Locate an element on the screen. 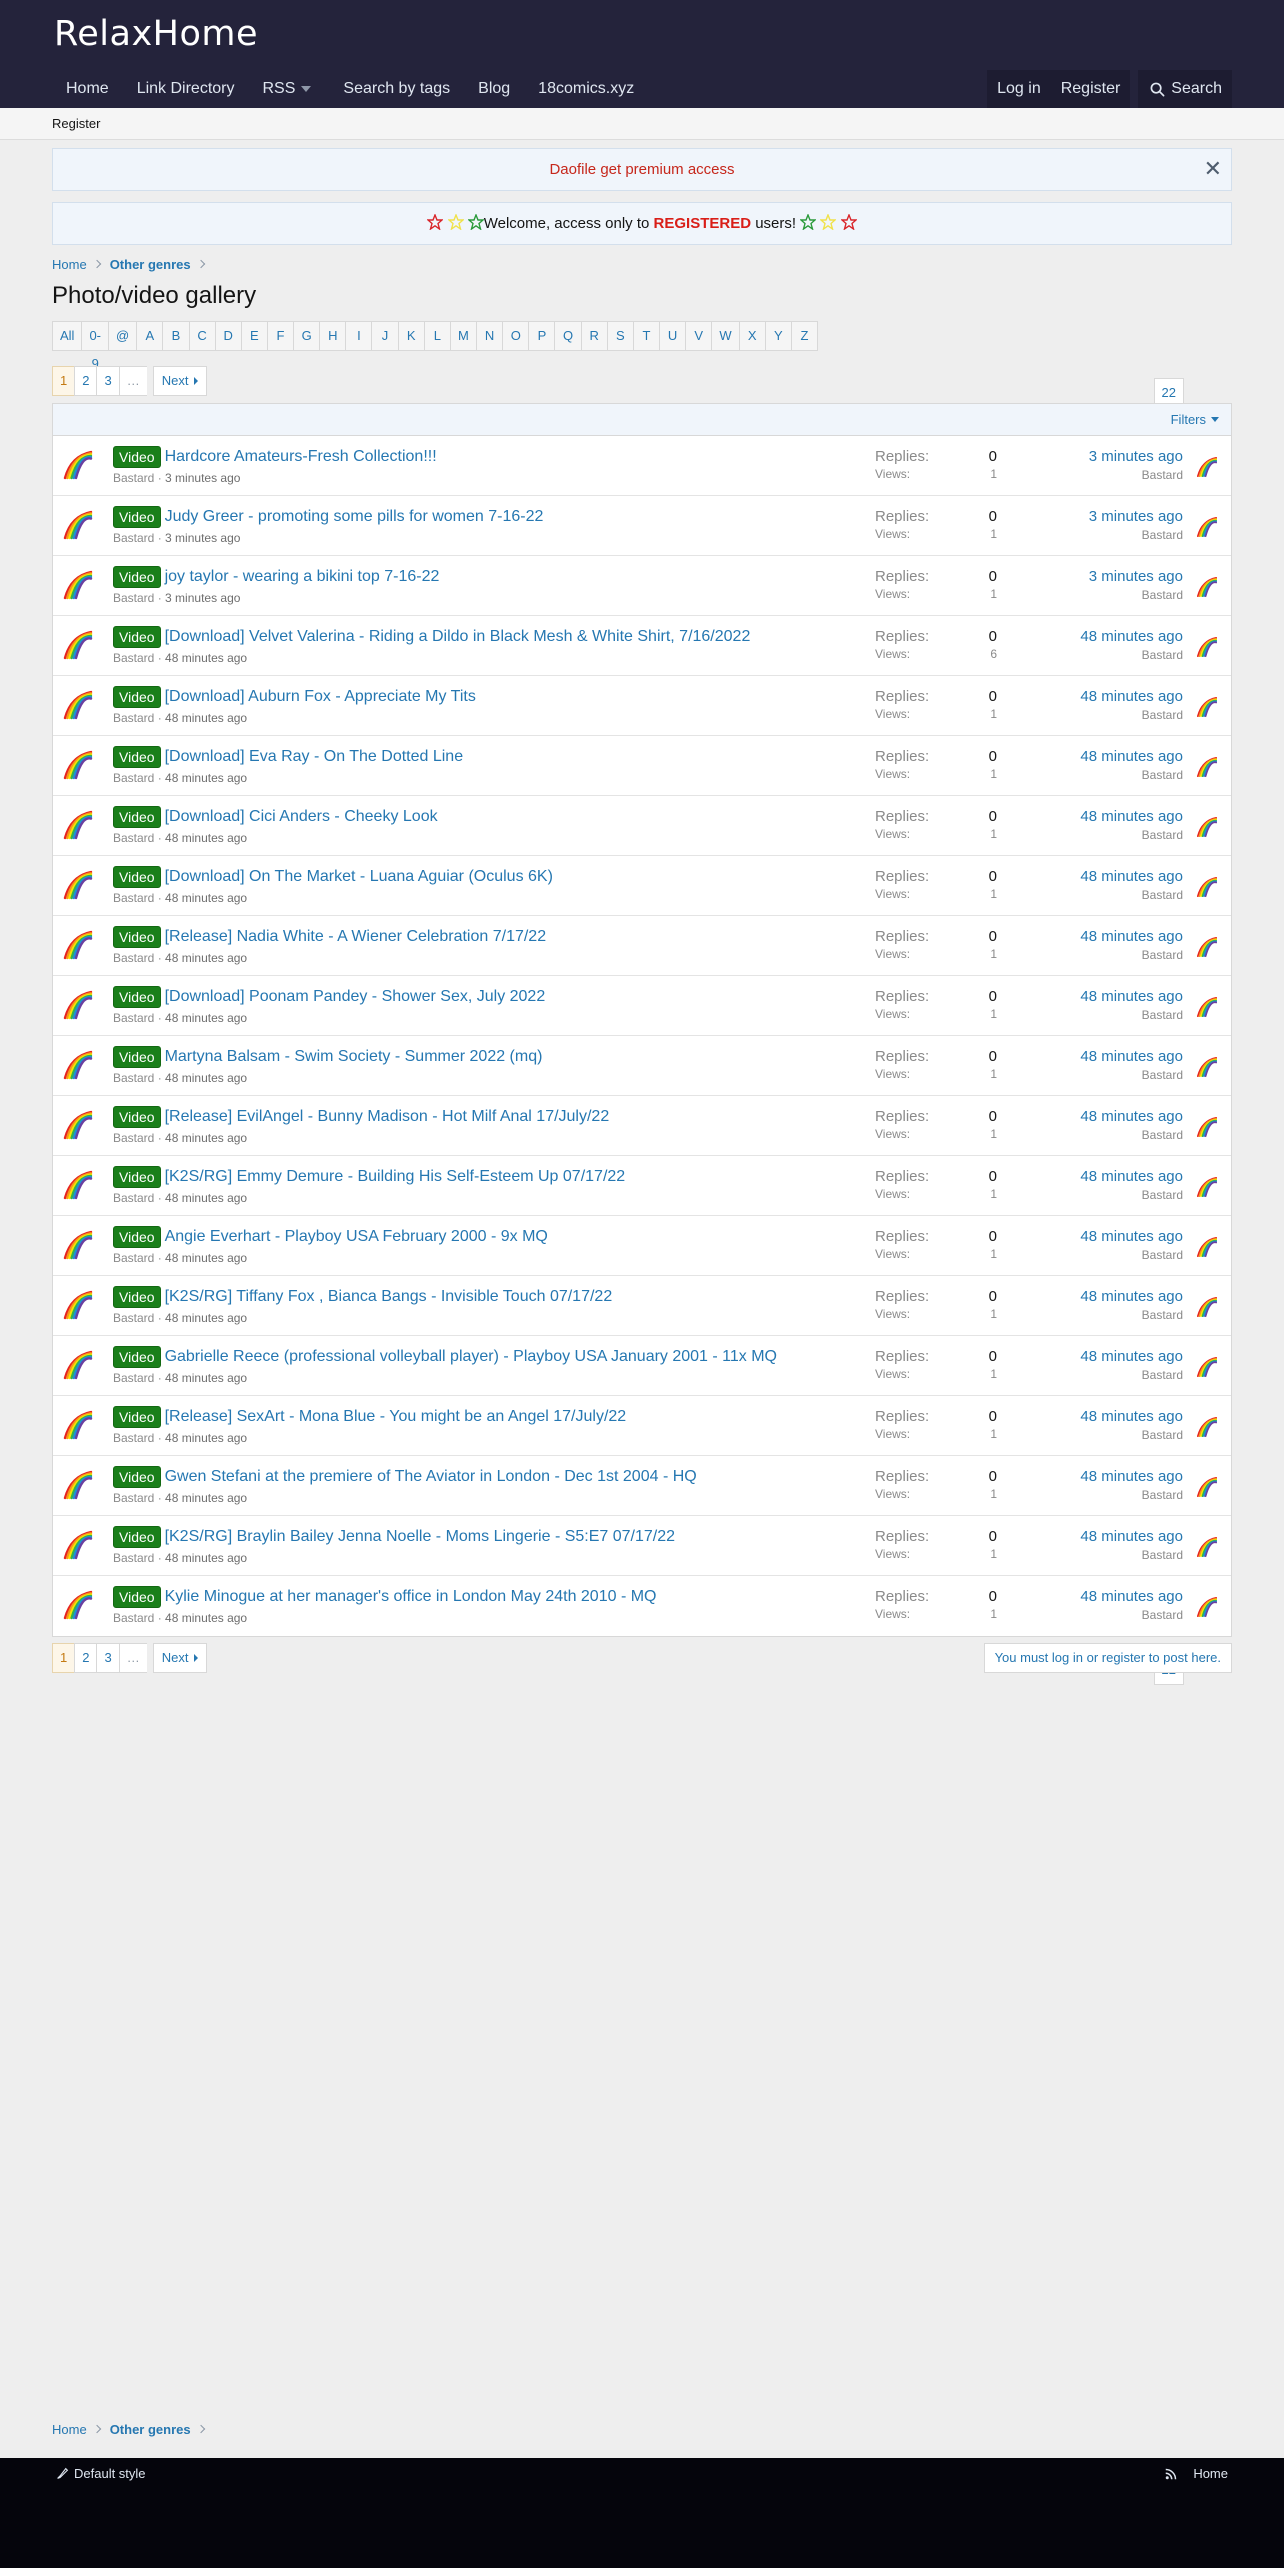  filters-button: Filters is located at coordinates (1195, 419).